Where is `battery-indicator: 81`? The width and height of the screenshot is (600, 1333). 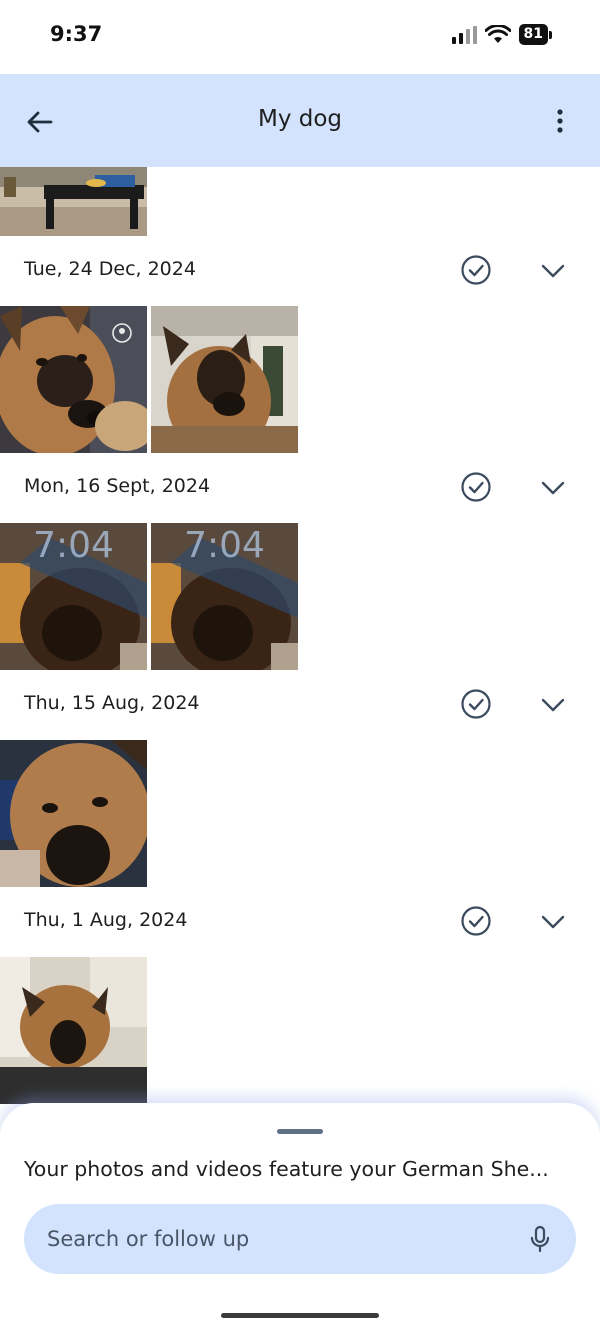 battery-indicator: 81 is located at coordinates (535, 34).